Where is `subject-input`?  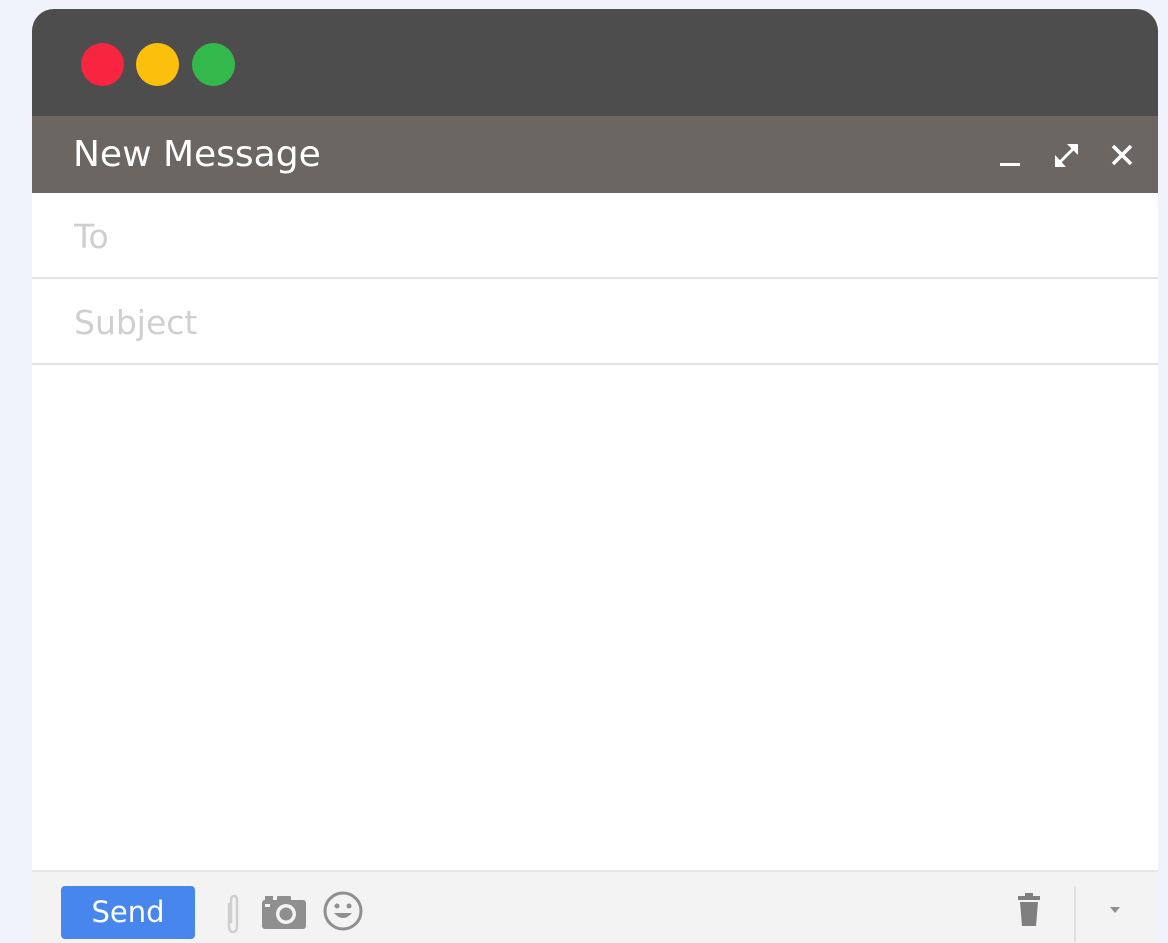
subject-input is located at coordinates (594, 322).